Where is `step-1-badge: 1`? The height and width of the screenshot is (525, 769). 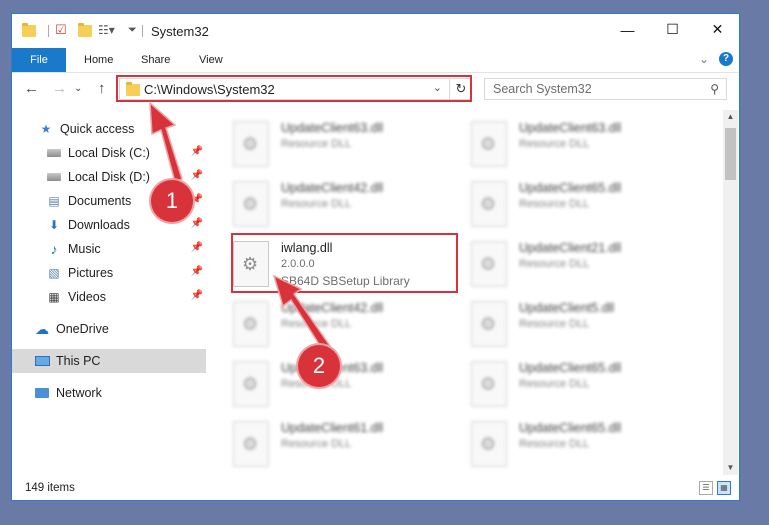
step-1-badge: 1 is located at coordinates (172, 201).